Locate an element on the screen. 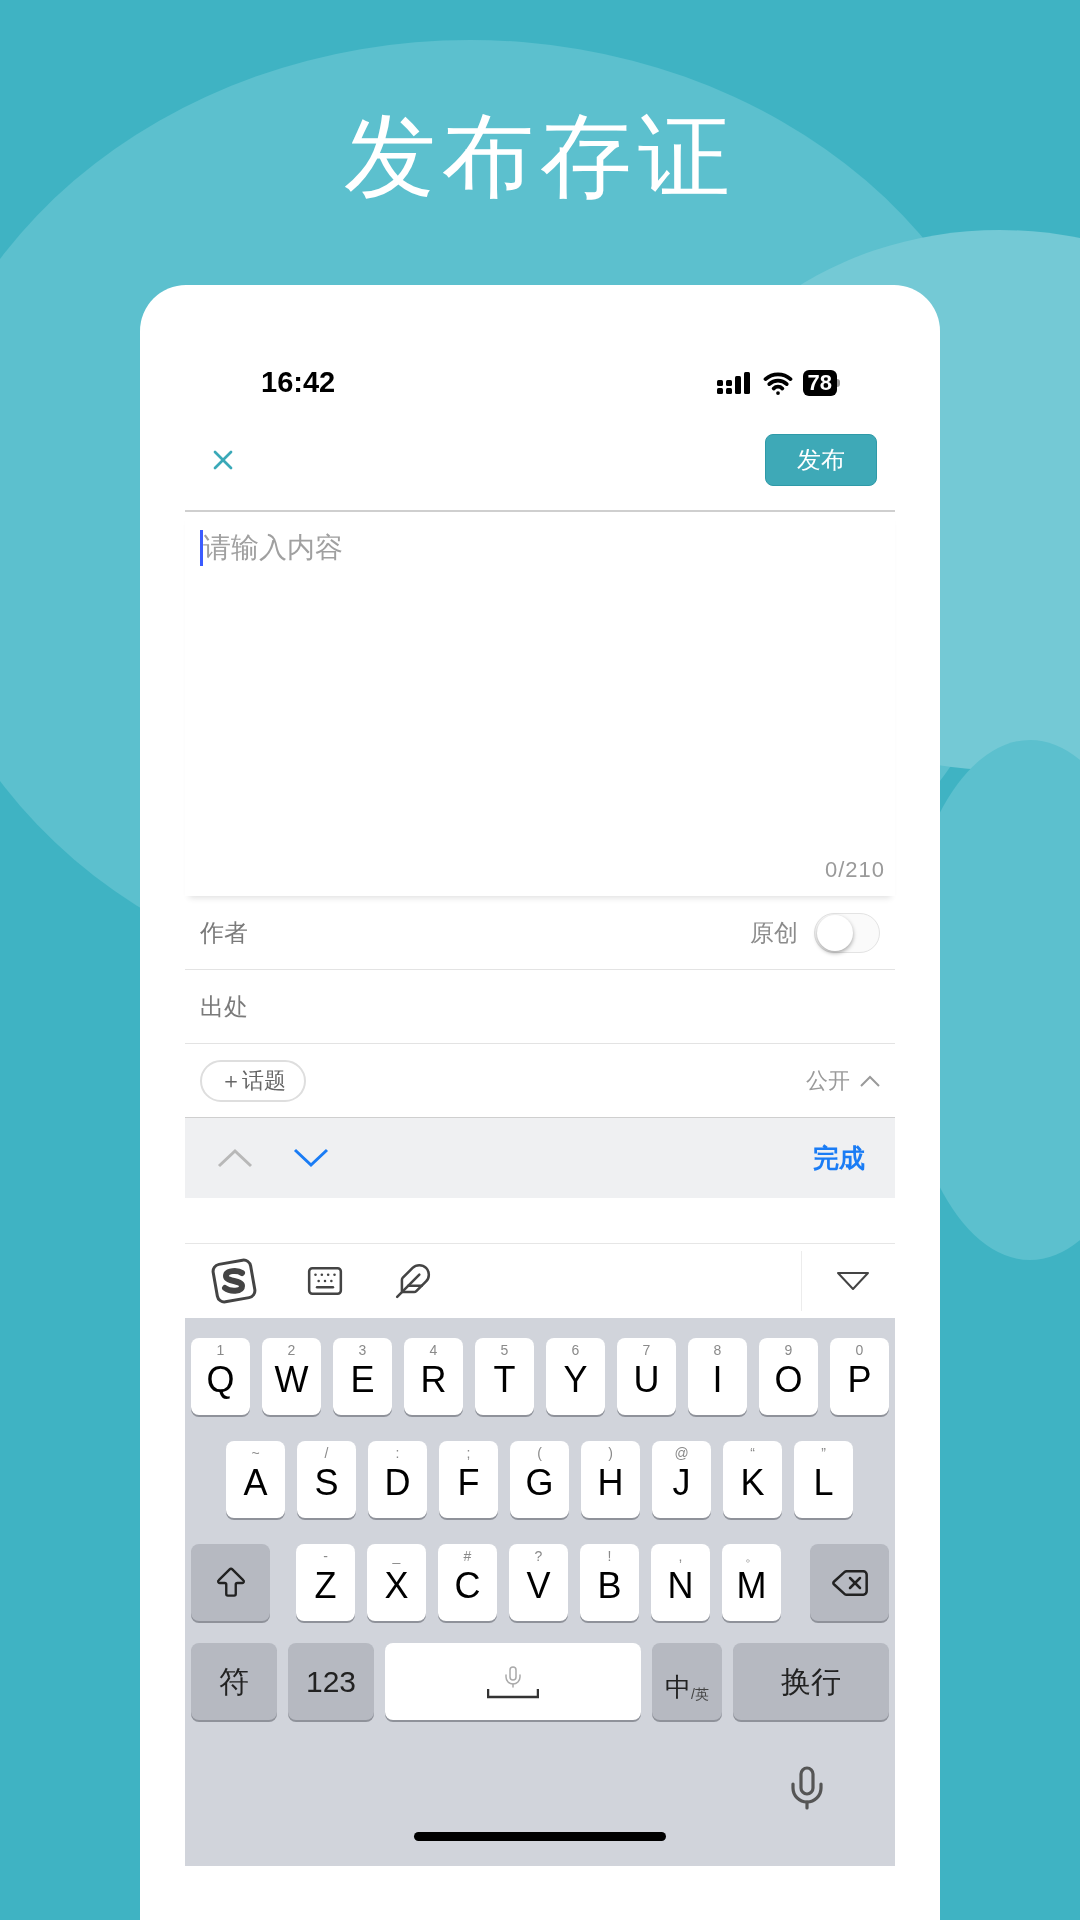 The height and width of the screenshot is (1920, 1080). key-hint: ) is located at coordinates (610, 1453).